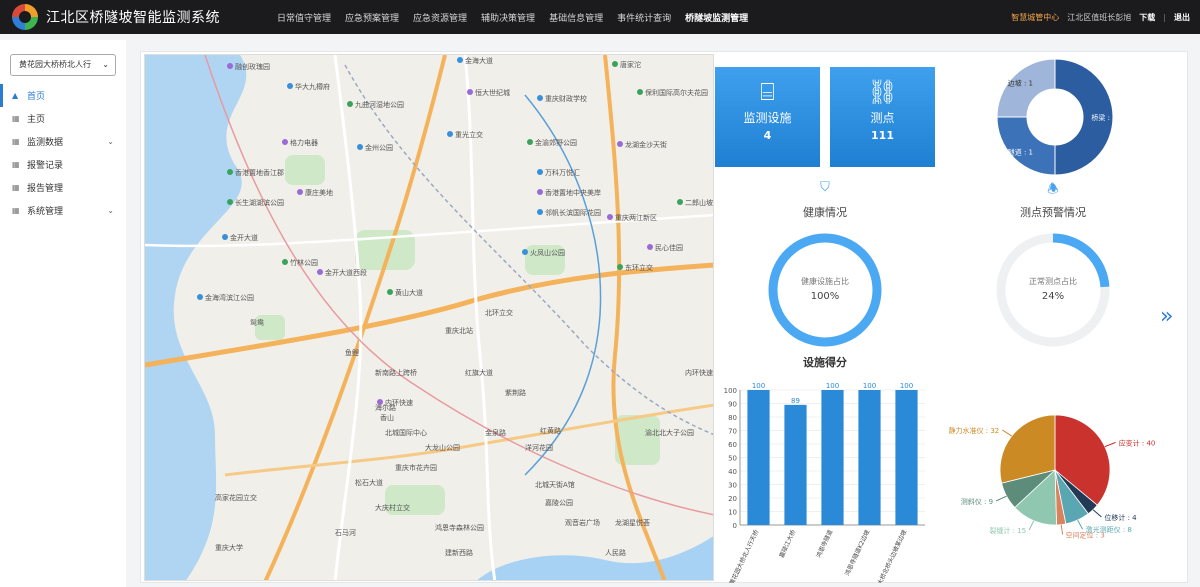  I want to click on smart-center-link: 智慧城管中心, so click(1035, 17).